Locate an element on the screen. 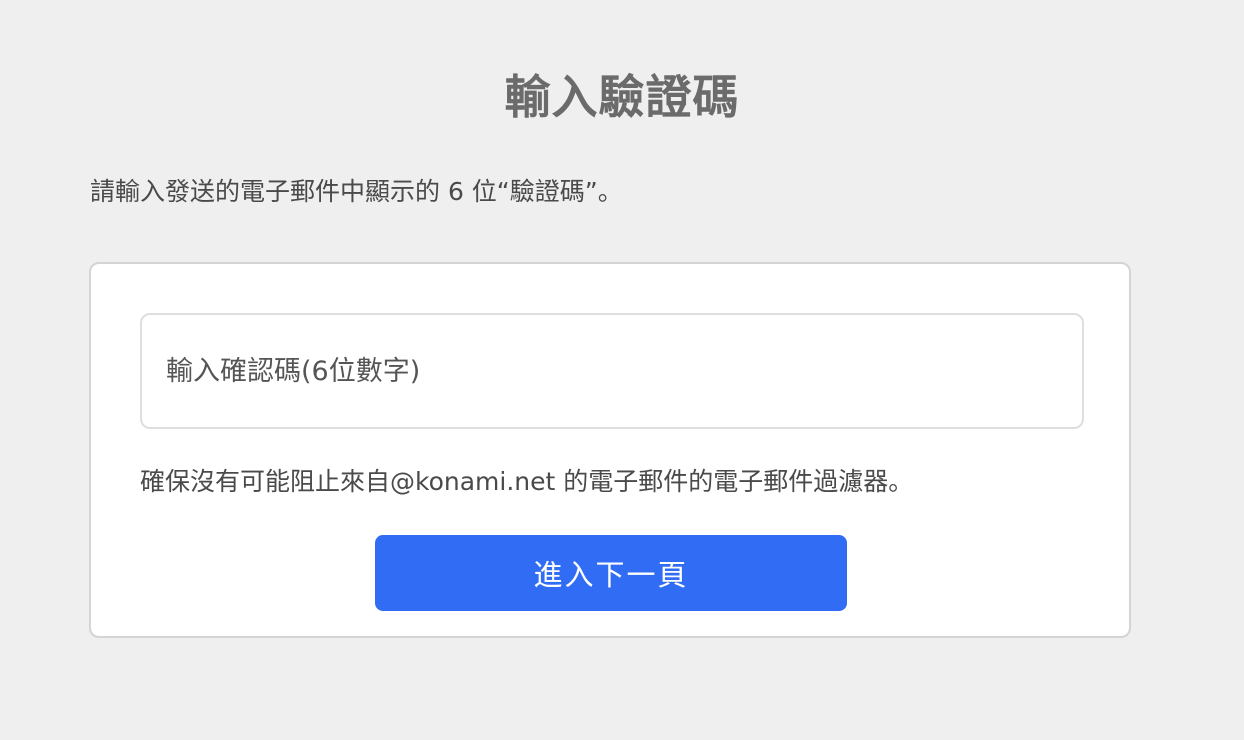  email-filter-notice: 確保沒有可能阻止來自@konami.net 的電子郵件的電子郵件過濾器。 is located at coordinates (527, 481).